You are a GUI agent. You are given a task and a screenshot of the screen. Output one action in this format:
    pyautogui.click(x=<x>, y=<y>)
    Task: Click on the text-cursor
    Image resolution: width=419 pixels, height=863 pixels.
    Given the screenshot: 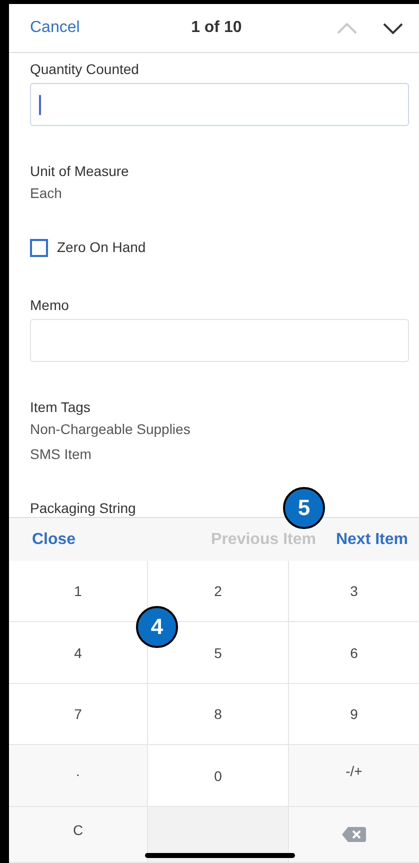 What is the action you would take?
    pyautogui.click(x=40, y=104)
    